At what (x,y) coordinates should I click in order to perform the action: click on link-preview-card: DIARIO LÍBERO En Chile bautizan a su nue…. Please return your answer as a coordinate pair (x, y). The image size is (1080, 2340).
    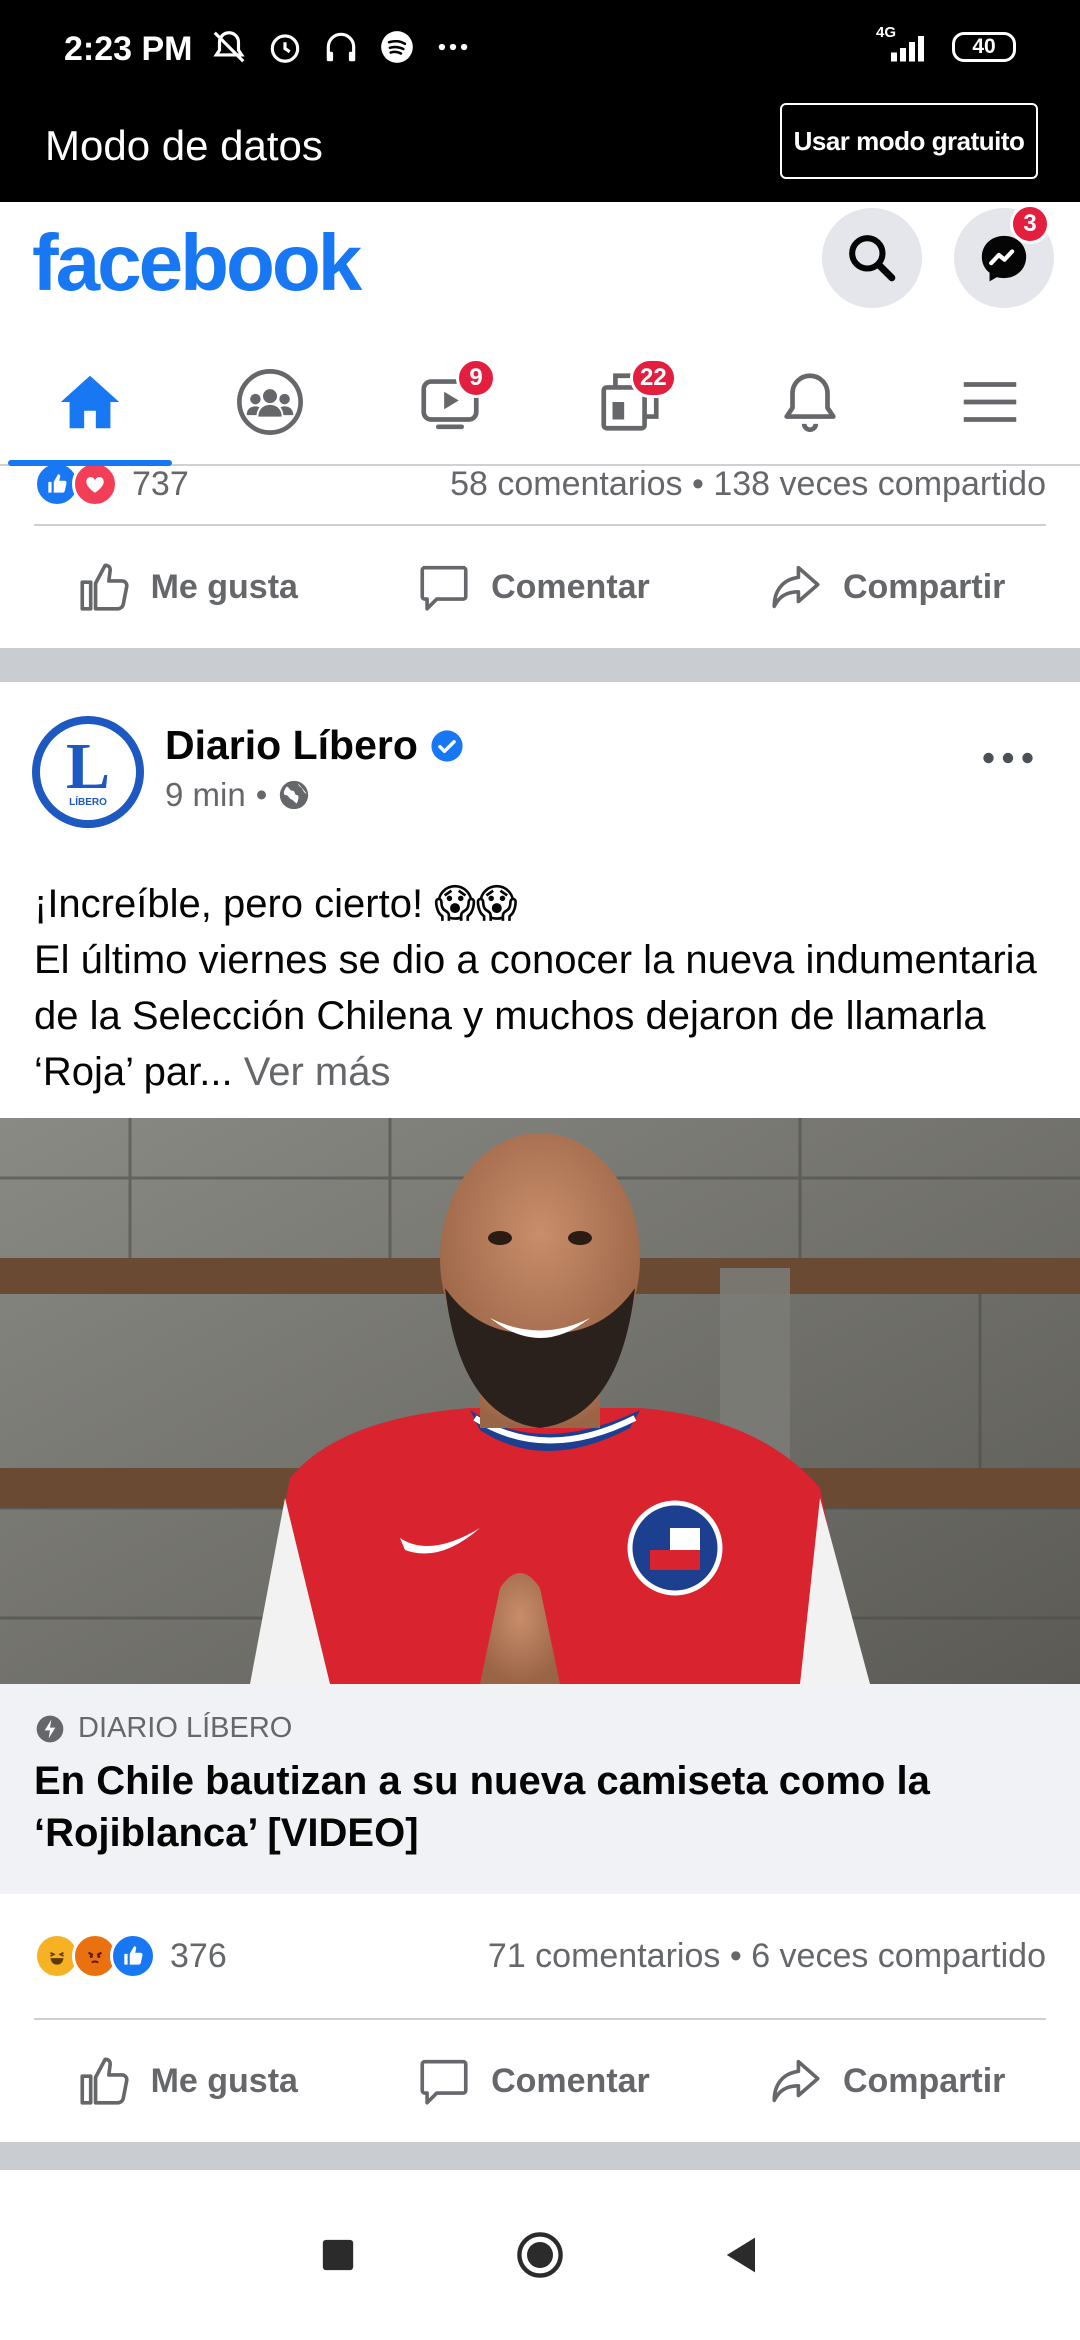
    Looking at the image, I should click on (540, 1789).